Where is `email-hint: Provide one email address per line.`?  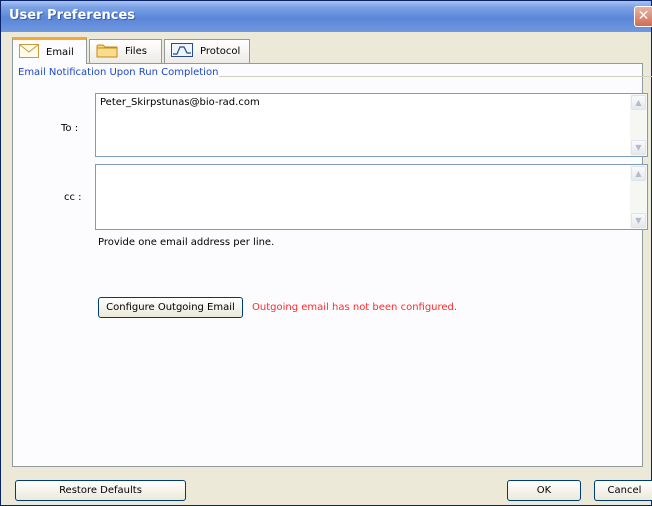
email-hint: Provide one email address per line. is located at coordinates (186, 242).